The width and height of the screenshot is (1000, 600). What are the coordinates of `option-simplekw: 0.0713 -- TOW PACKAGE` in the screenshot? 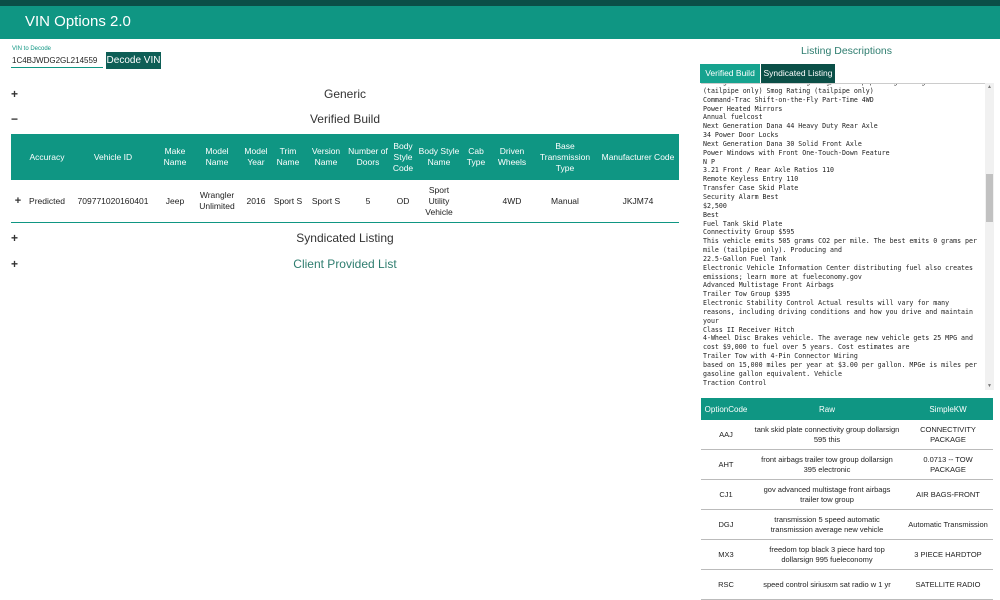 It's located at (948, 464).